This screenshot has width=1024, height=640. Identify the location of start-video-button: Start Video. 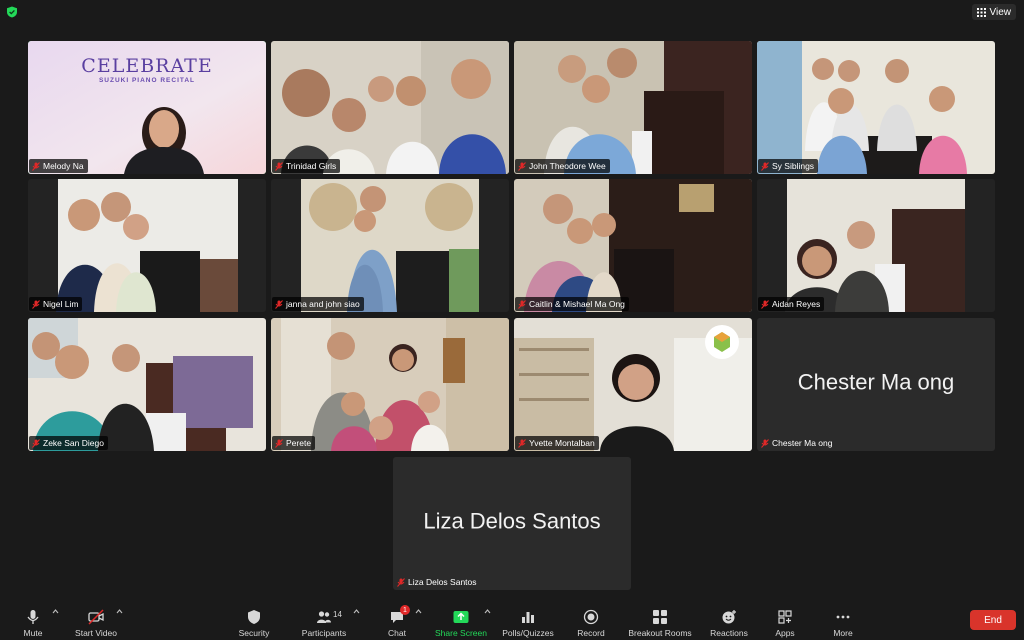
(96, 621).